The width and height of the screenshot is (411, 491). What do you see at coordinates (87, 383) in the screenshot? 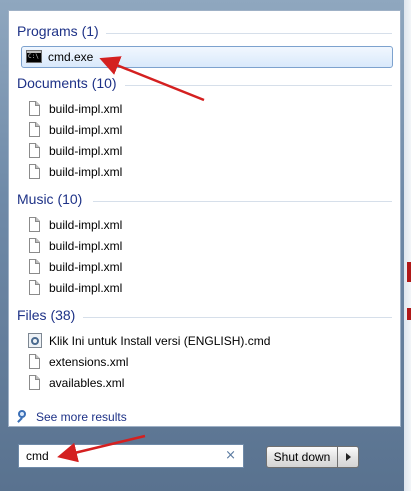
I see `result-label: availables.xml` at bounding box center [87, 383].